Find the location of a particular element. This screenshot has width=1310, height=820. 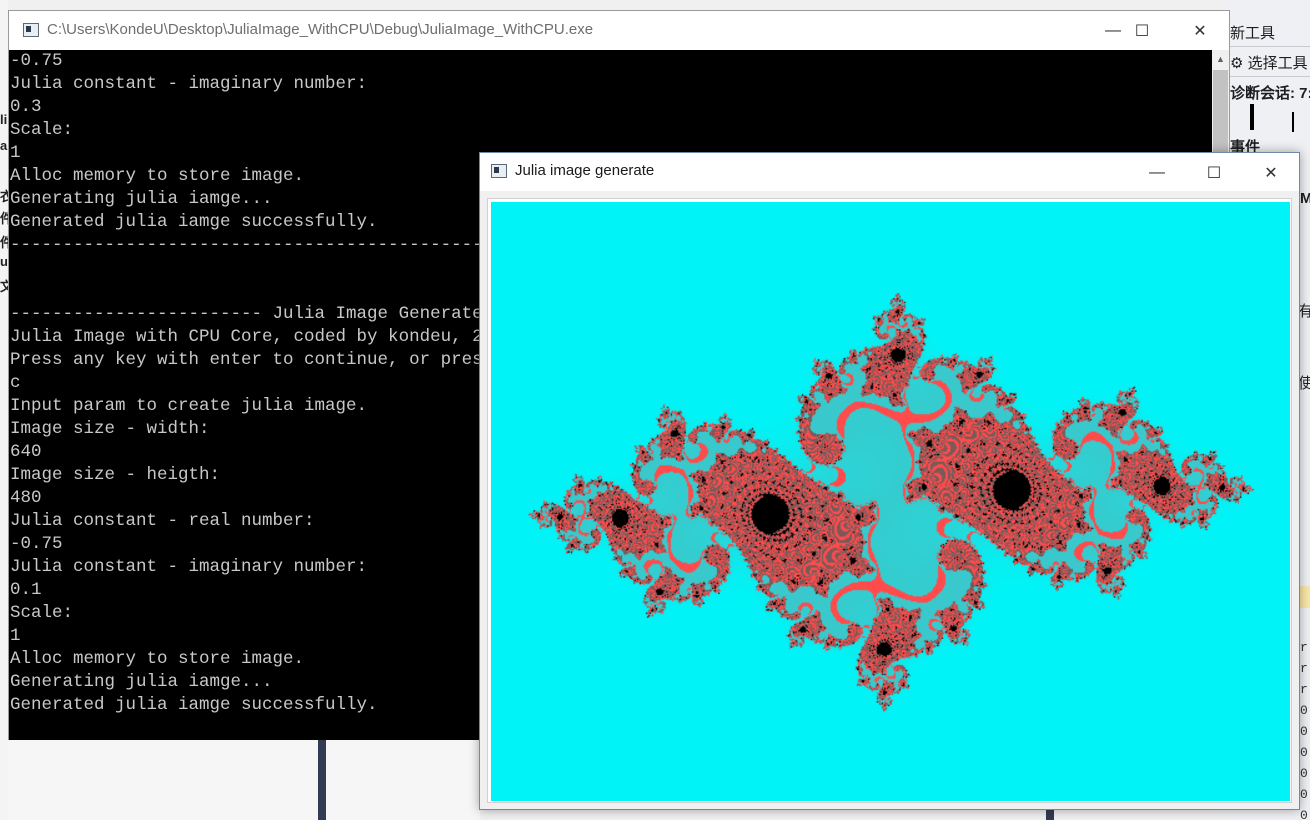

left-glyph: 文 is located at coordinates (4, 286).